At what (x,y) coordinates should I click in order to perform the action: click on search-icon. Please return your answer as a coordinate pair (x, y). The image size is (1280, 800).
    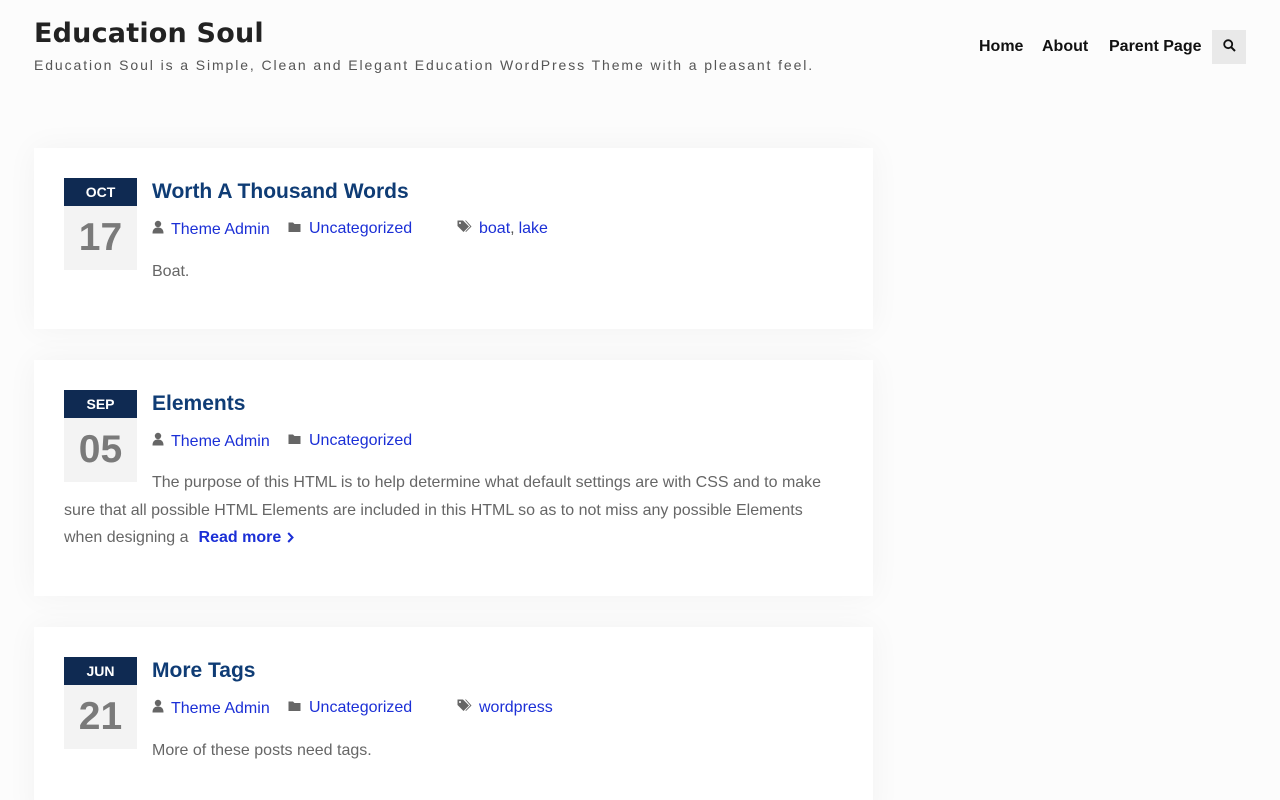
    Looking at the image, I should click on (1229, 47).